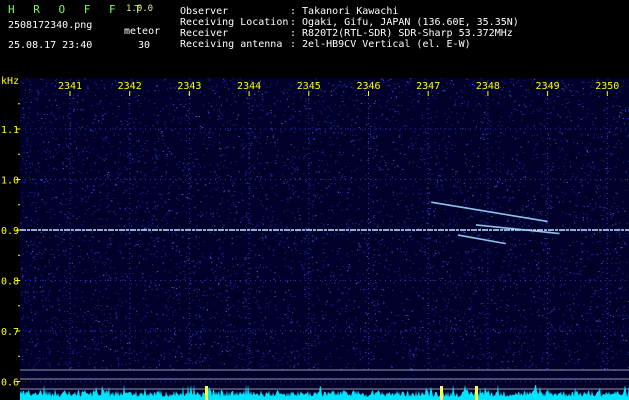 The height and width of the screenshot is (400, 629). Describe the element at coordinates (309, 86) in the screenshot. I see `x-tick-label: 2345` at that location.